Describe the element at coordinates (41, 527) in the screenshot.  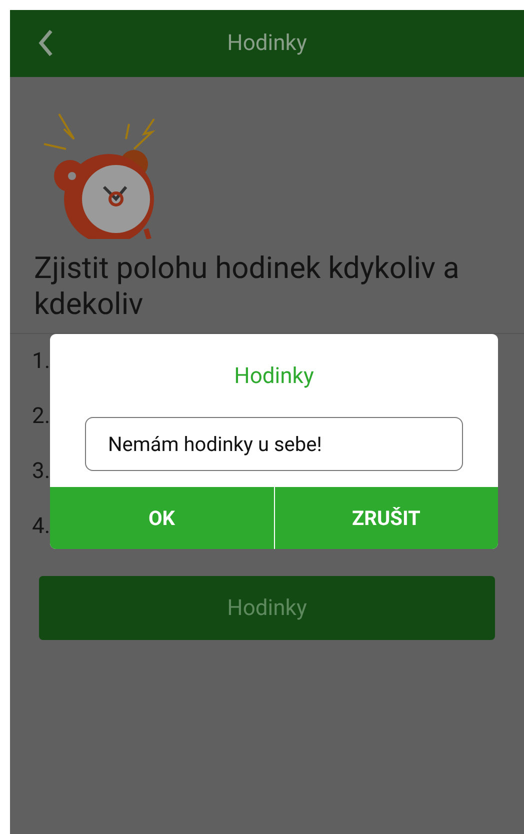
I see `step-number: 4.` at that location.